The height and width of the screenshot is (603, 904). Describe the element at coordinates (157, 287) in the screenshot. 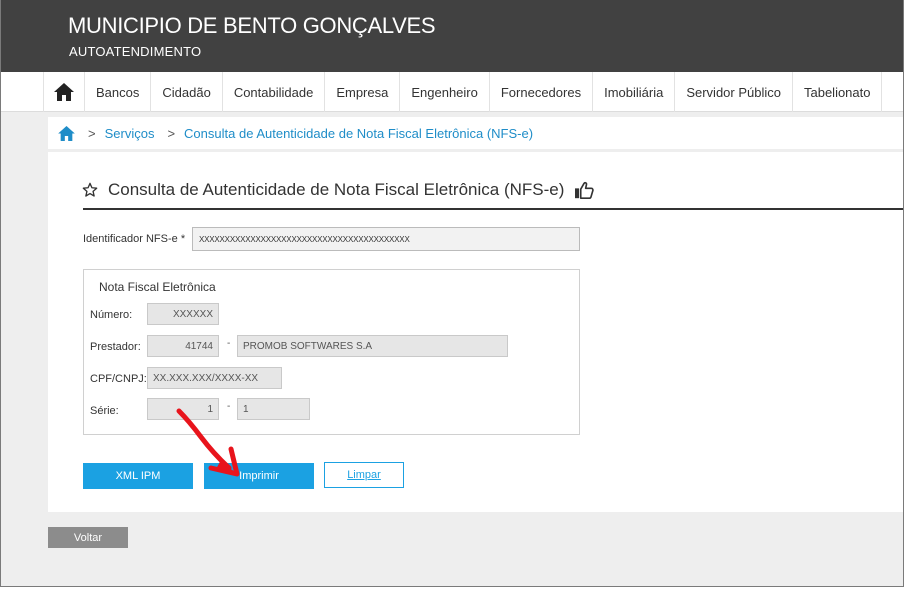

I see `fieldset-legend: Nota Fiscal Eletrônica` at that location.